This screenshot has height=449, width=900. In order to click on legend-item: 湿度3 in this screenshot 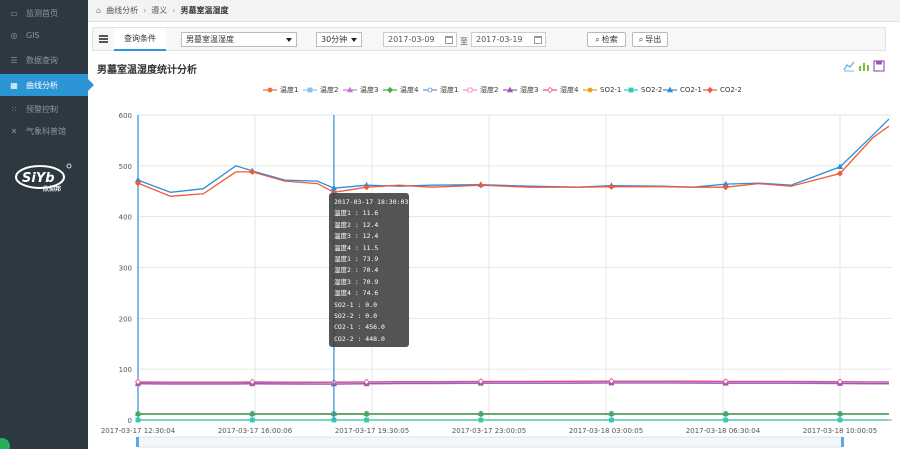, I will do `click(520, 90)`.